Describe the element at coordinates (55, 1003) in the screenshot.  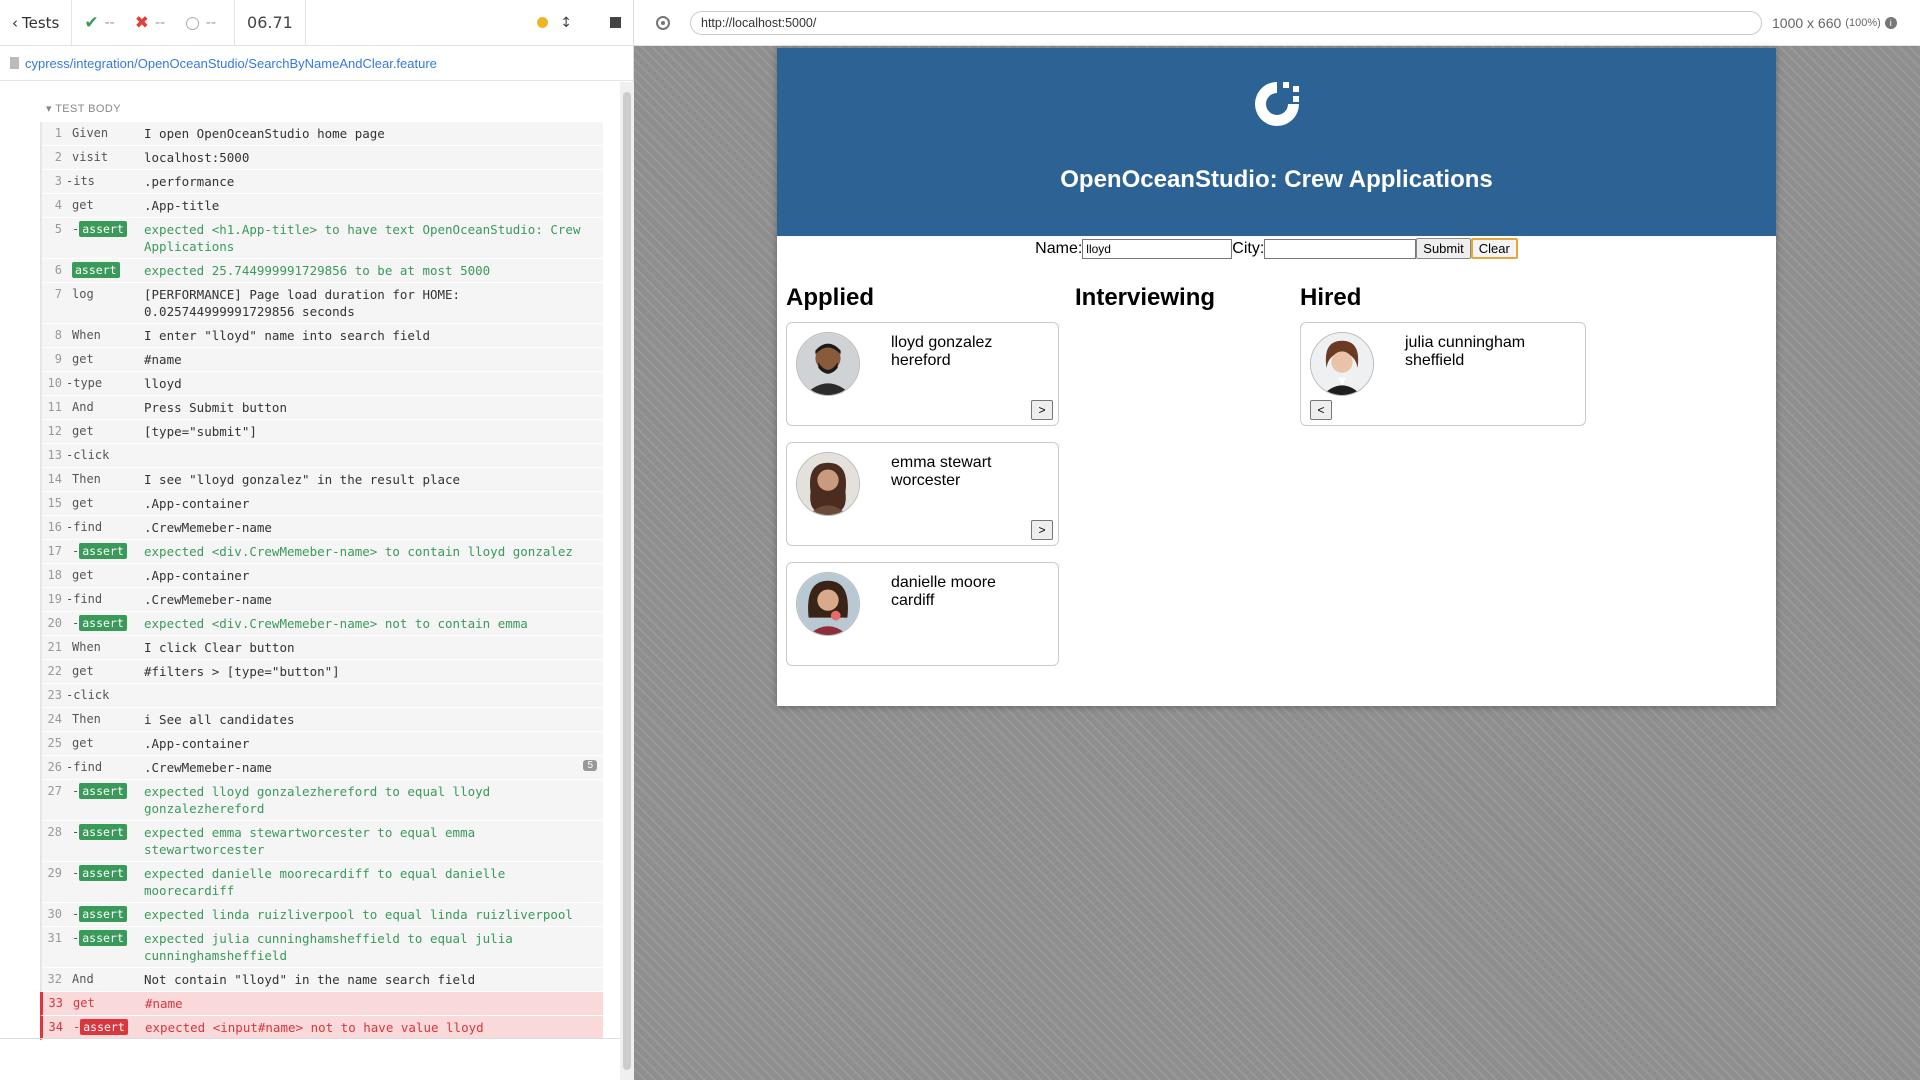
I see `command-number: 33` at that location.